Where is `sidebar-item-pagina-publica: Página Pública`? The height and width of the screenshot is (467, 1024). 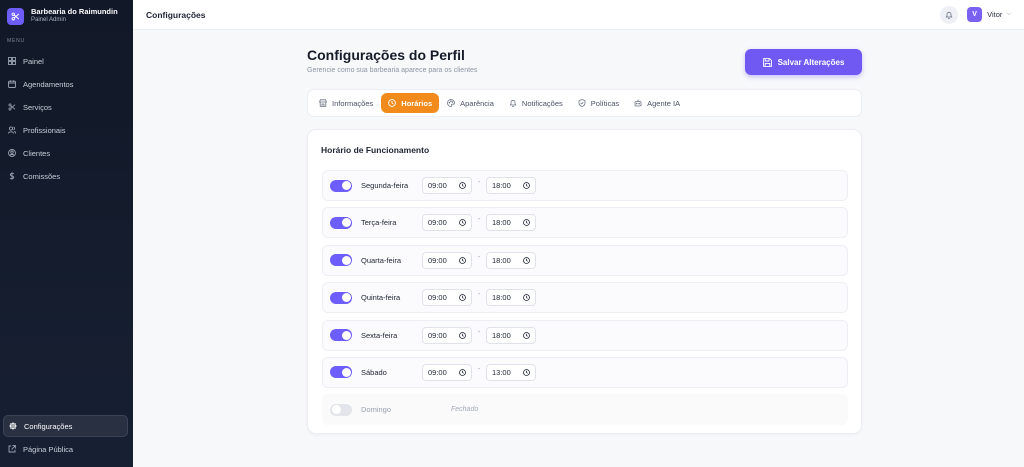
sidebar-item-pagina-publica: Página Pública is located at coordinates (65, 449).